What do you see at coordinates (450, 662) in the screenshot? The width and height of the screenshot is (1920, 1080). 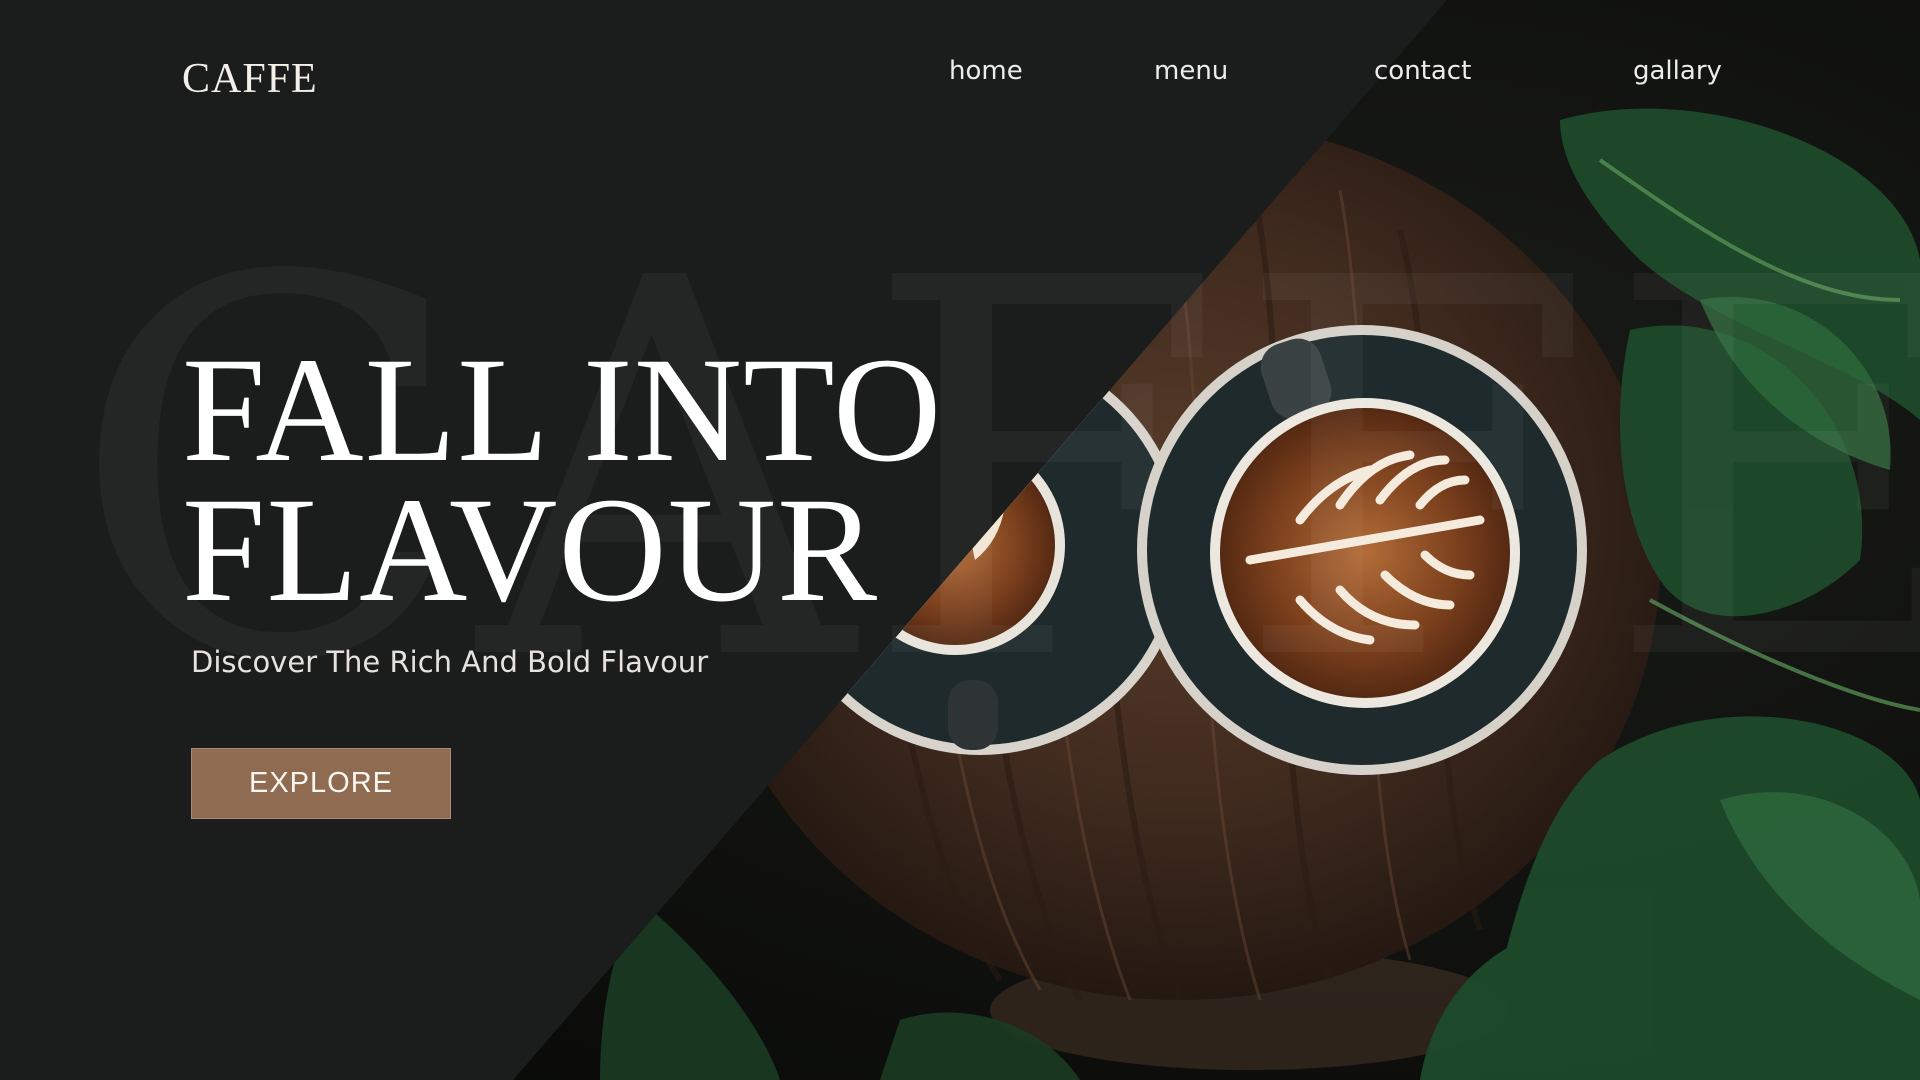 I see `hero-subtitle: Discover The Rich And Bold Flavour` at bounding box center [450, 662].